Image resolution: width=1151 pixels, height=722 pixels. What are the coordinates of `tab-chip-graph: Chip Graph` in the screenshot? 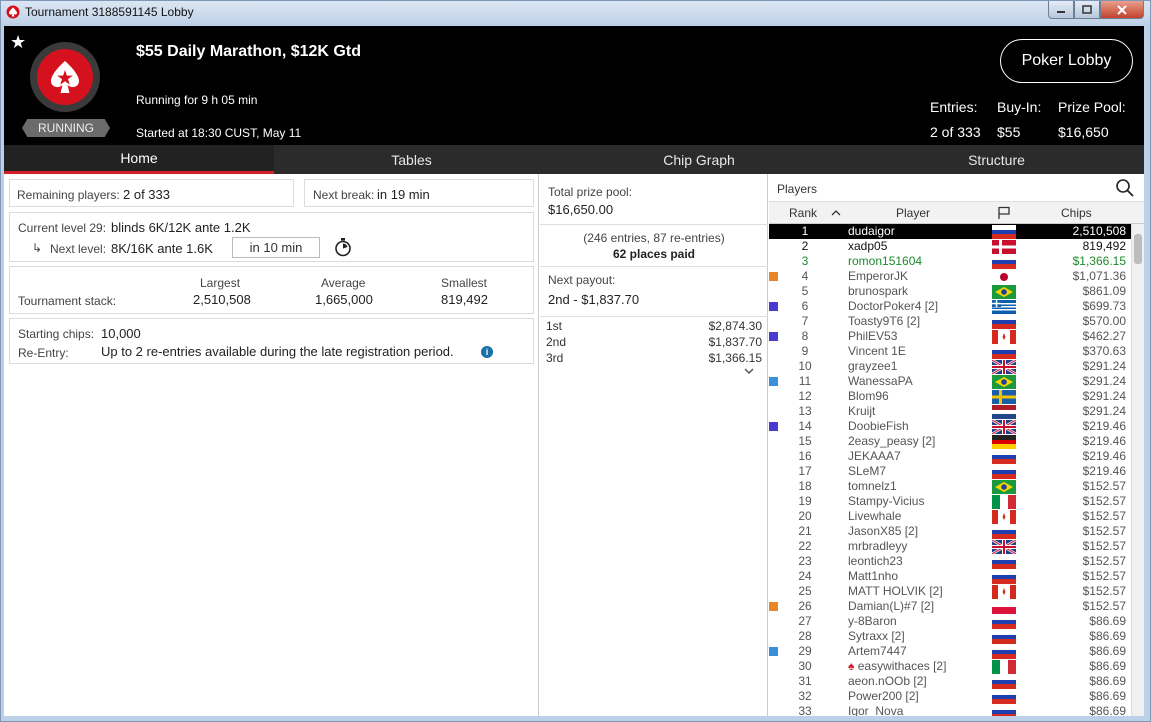 It's located at (699, 159).